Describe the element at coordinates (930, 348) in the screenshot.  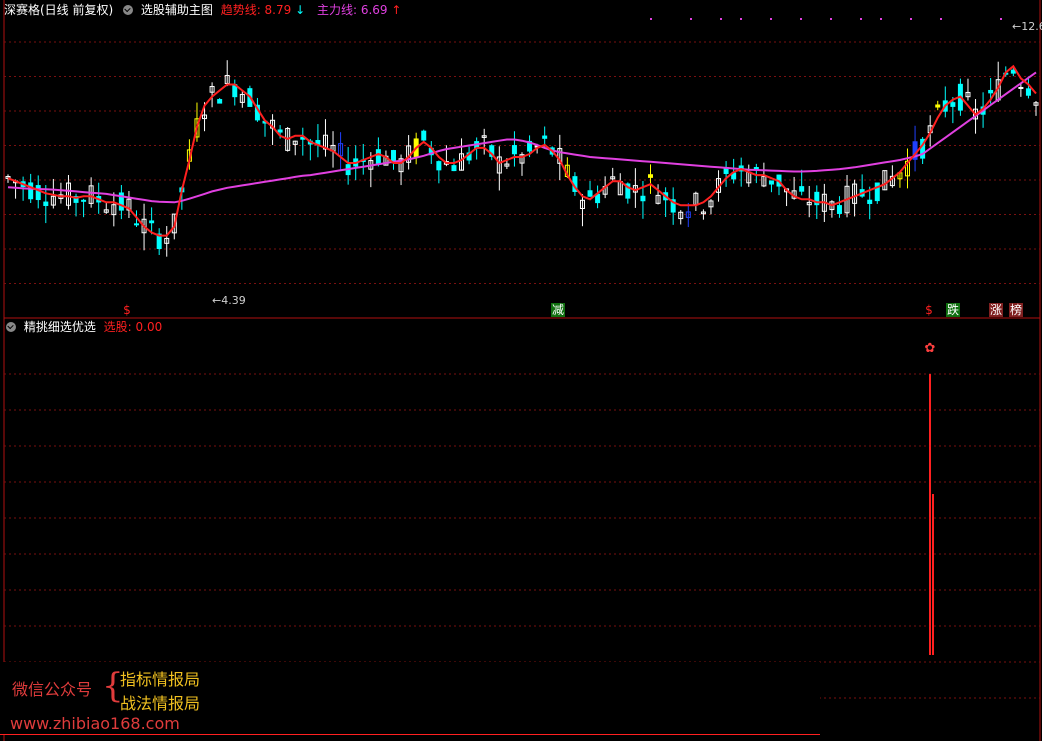
I see `butterfly-icon: ✿` at that location.